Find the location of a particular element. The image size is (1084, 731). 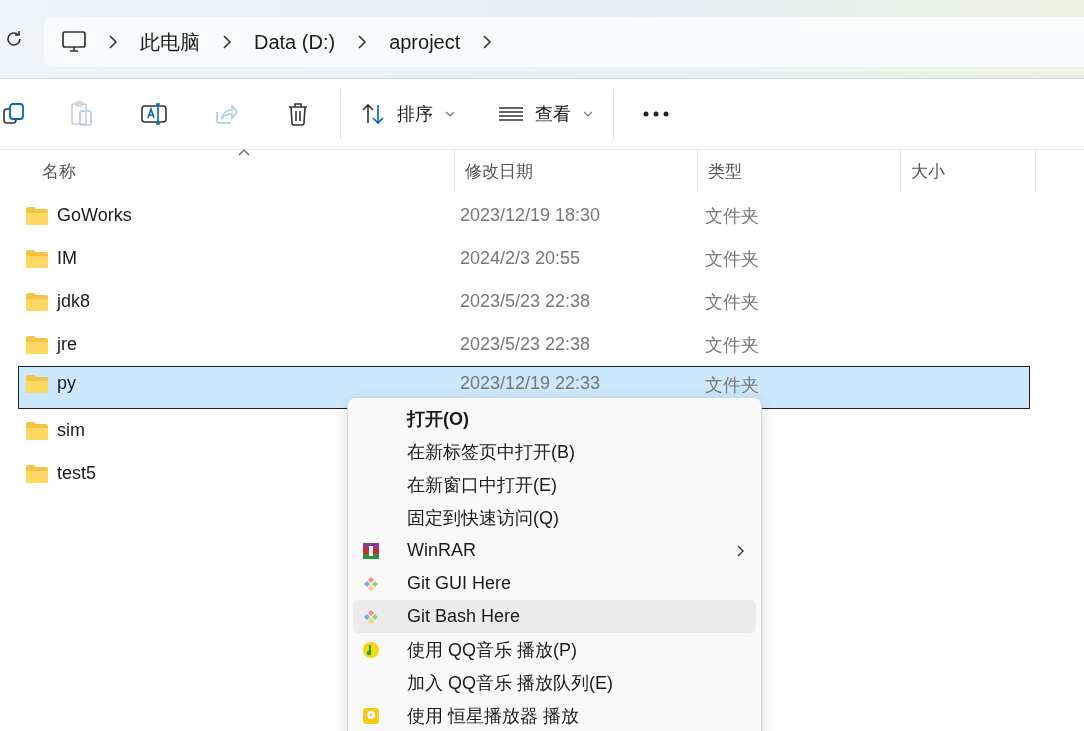

file-name: jdk8 is located at coordinates (74, 301).